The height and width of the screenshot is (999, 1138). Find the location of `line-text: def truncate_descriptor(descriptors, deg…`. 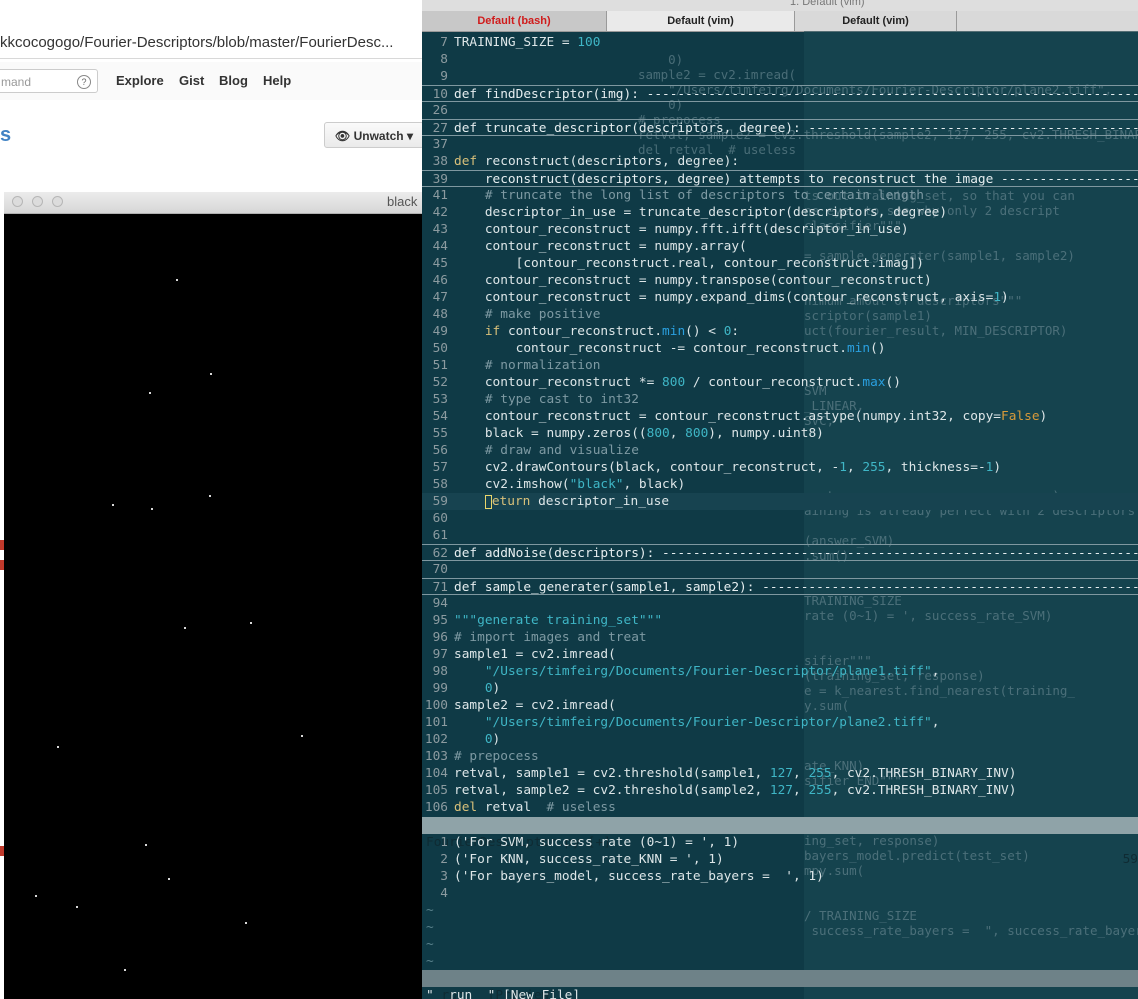

line-text: def truncate_descriptor(descriptors, deg… is located at coordinates (796, 128).